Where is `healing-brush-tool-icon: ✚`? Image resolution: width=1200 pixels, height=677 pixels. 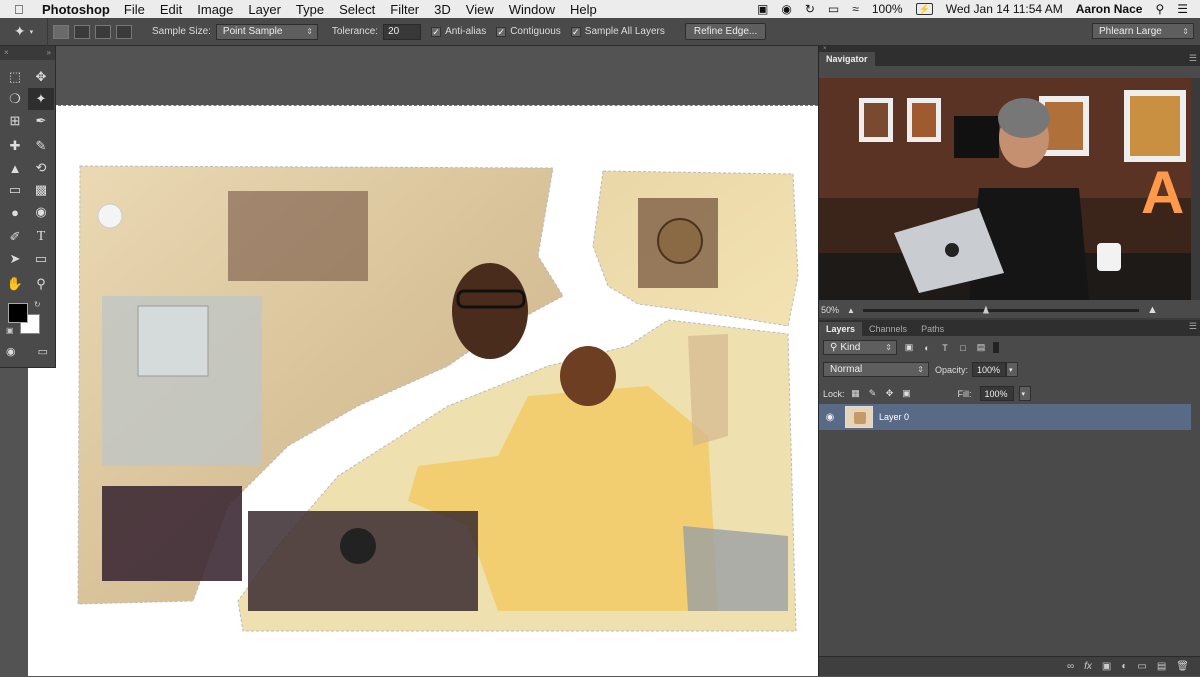 healing-brush-tool-icon: ✚ is located at coordinates (15, 146).